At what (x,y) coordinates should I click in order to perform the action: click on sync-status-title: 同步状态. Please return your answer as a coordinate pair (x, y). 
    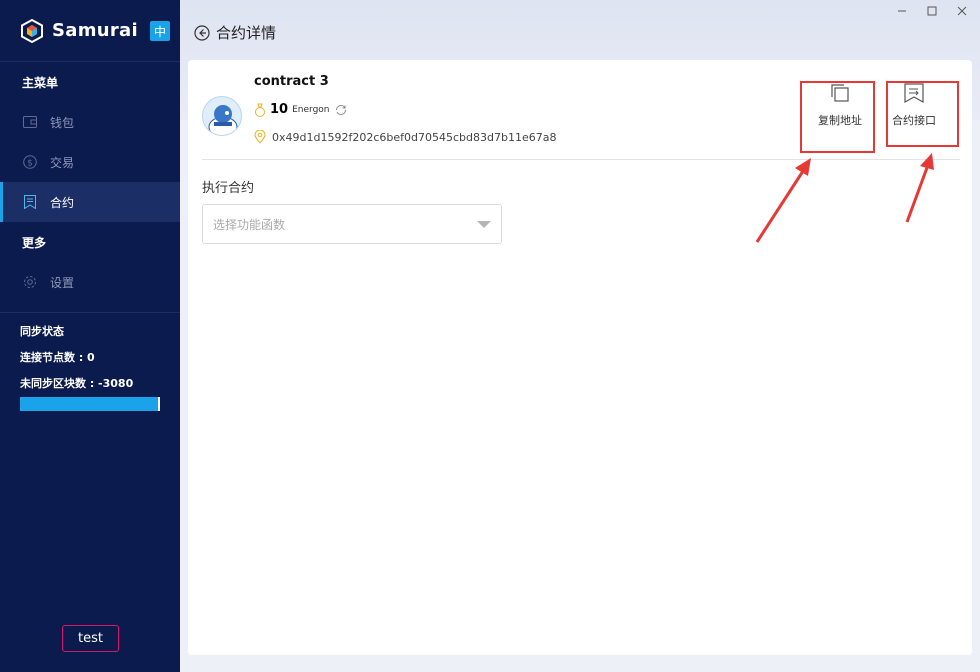
    Looking at the image, I should click on (42, 331).